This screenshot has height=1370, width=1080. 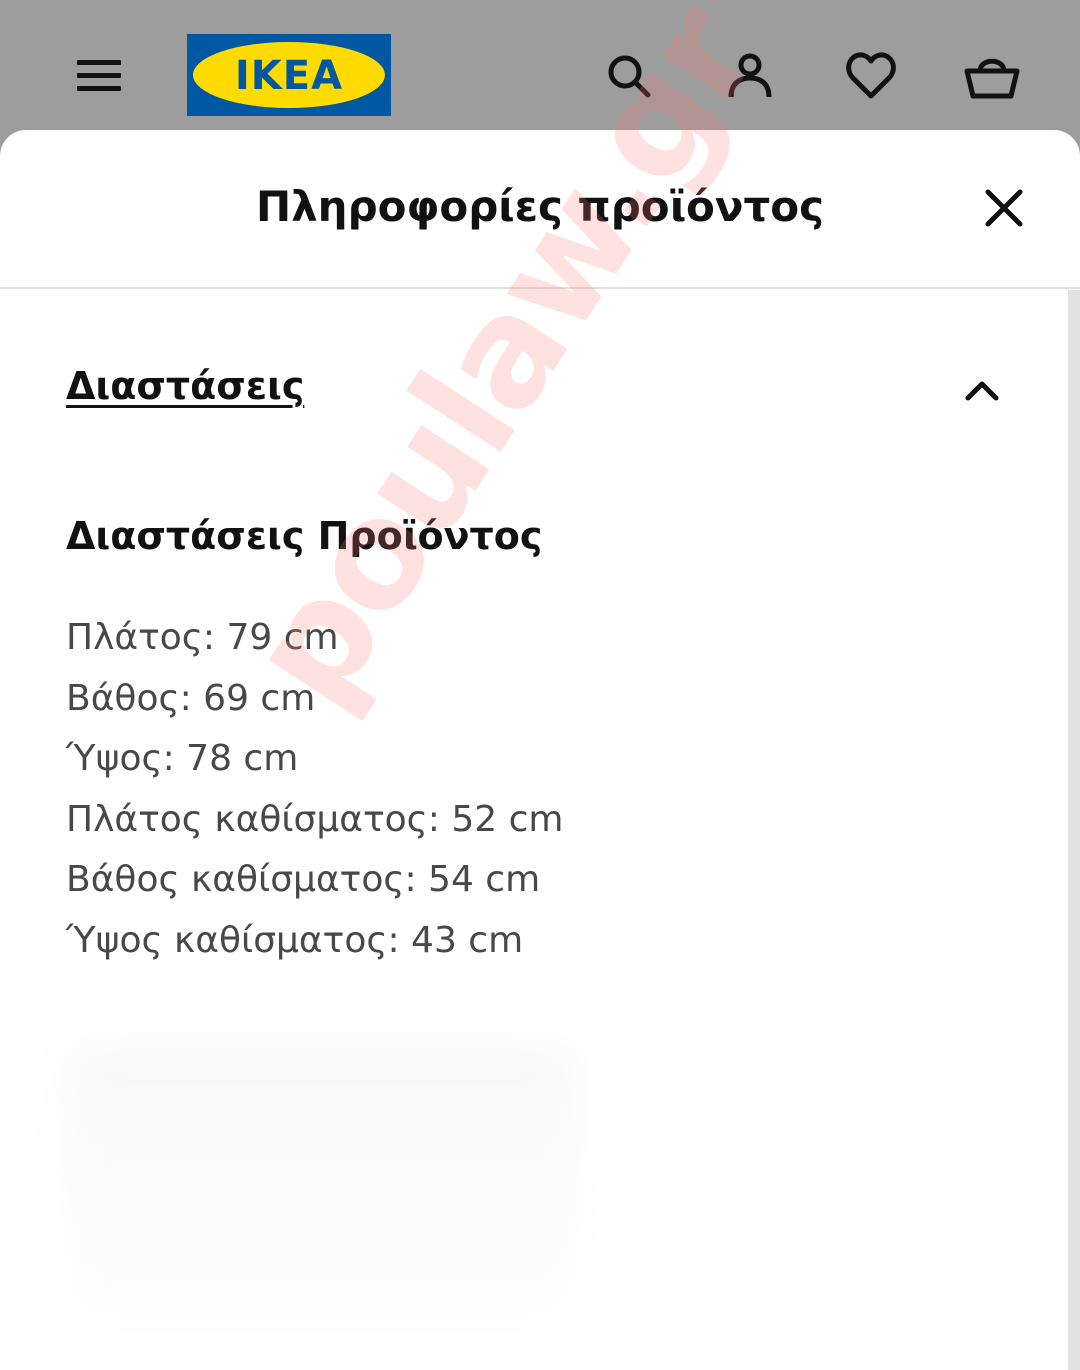 What do you see at coordinates (304, 536) in the screenshot?
I see `product-dimensions-heading: Διαστάσεις Προϊόντος` at bounding box center [304, 536].